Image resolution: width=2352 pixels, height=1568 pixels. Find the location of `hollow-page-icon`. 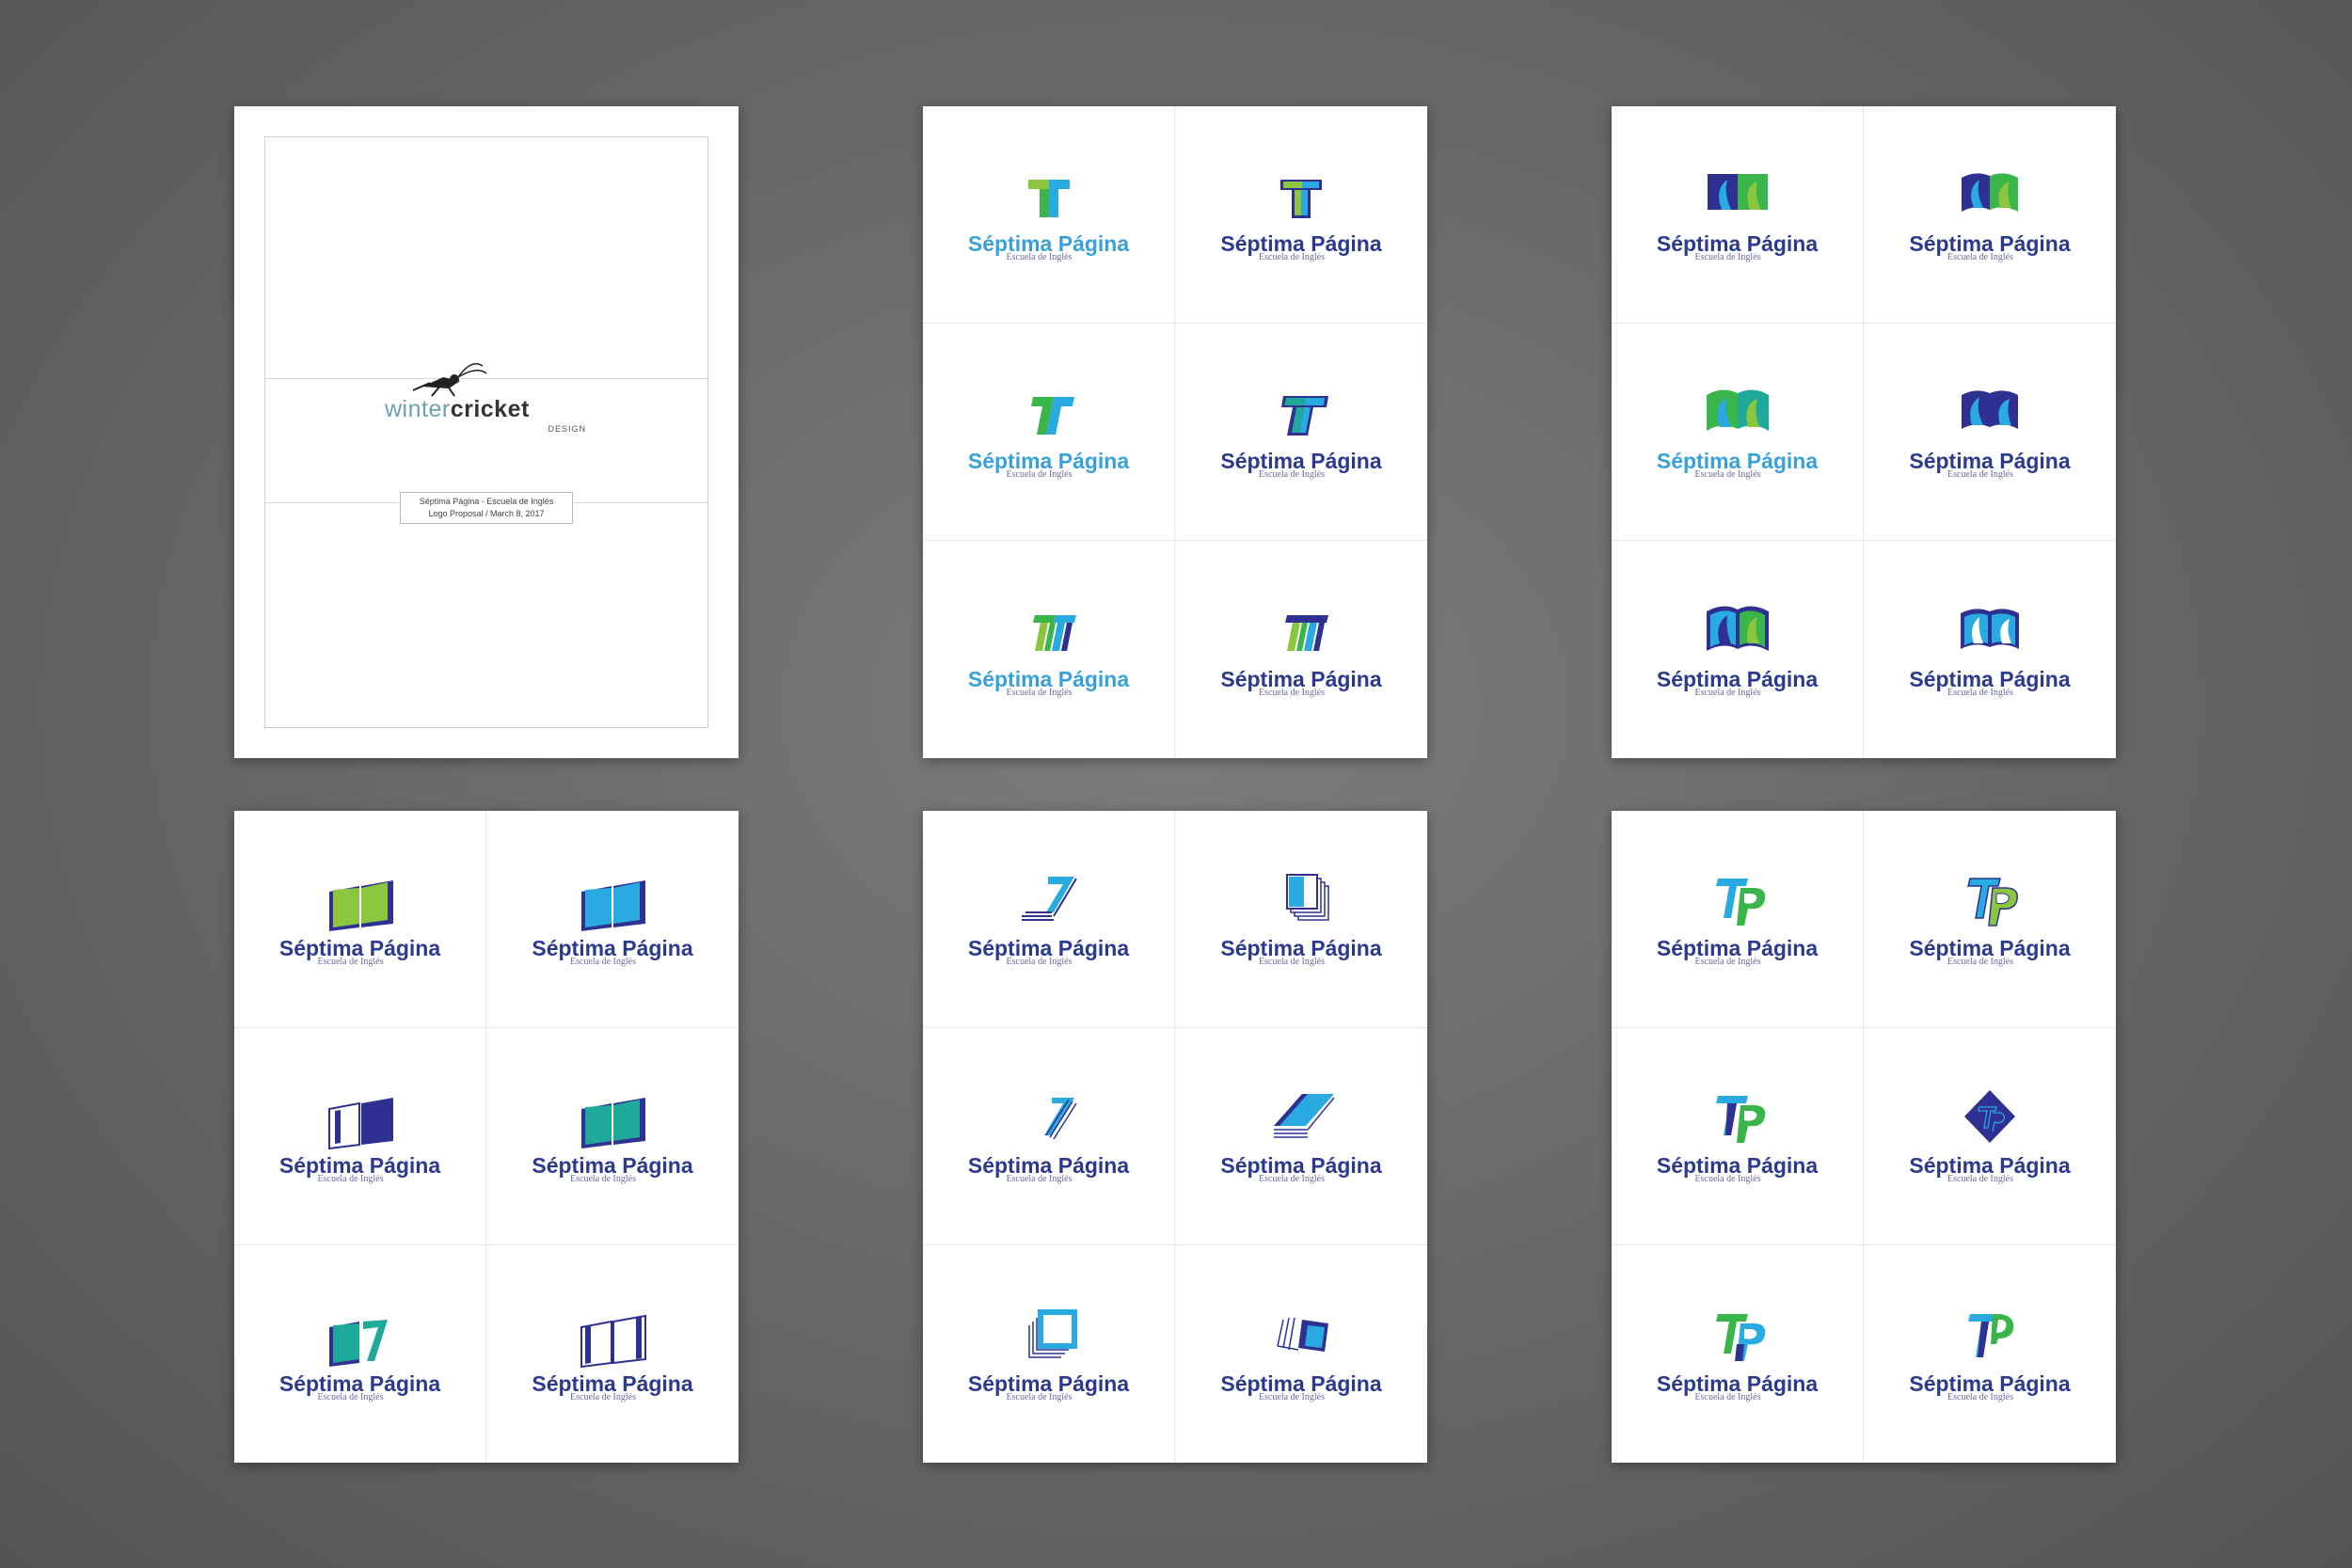

hollow-page-icon is located at coordinates (1052, 1333).